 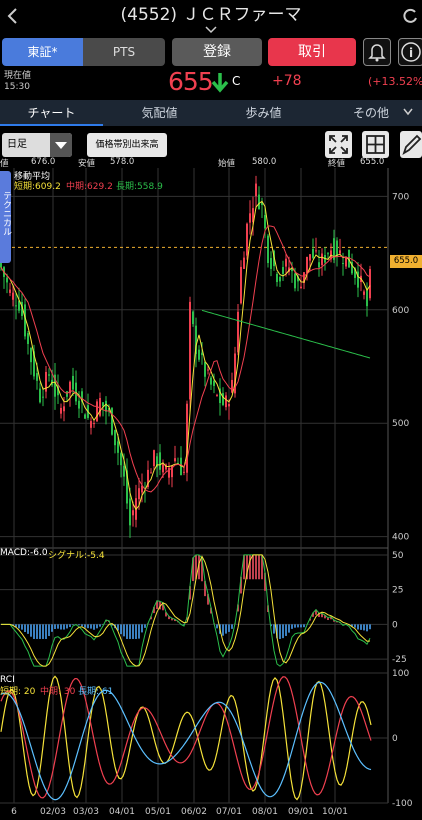 What do you see at coordinates (400, 674) in the screenshot?
I see `rci-tick-label: 100` at bounding box center [400, 674].